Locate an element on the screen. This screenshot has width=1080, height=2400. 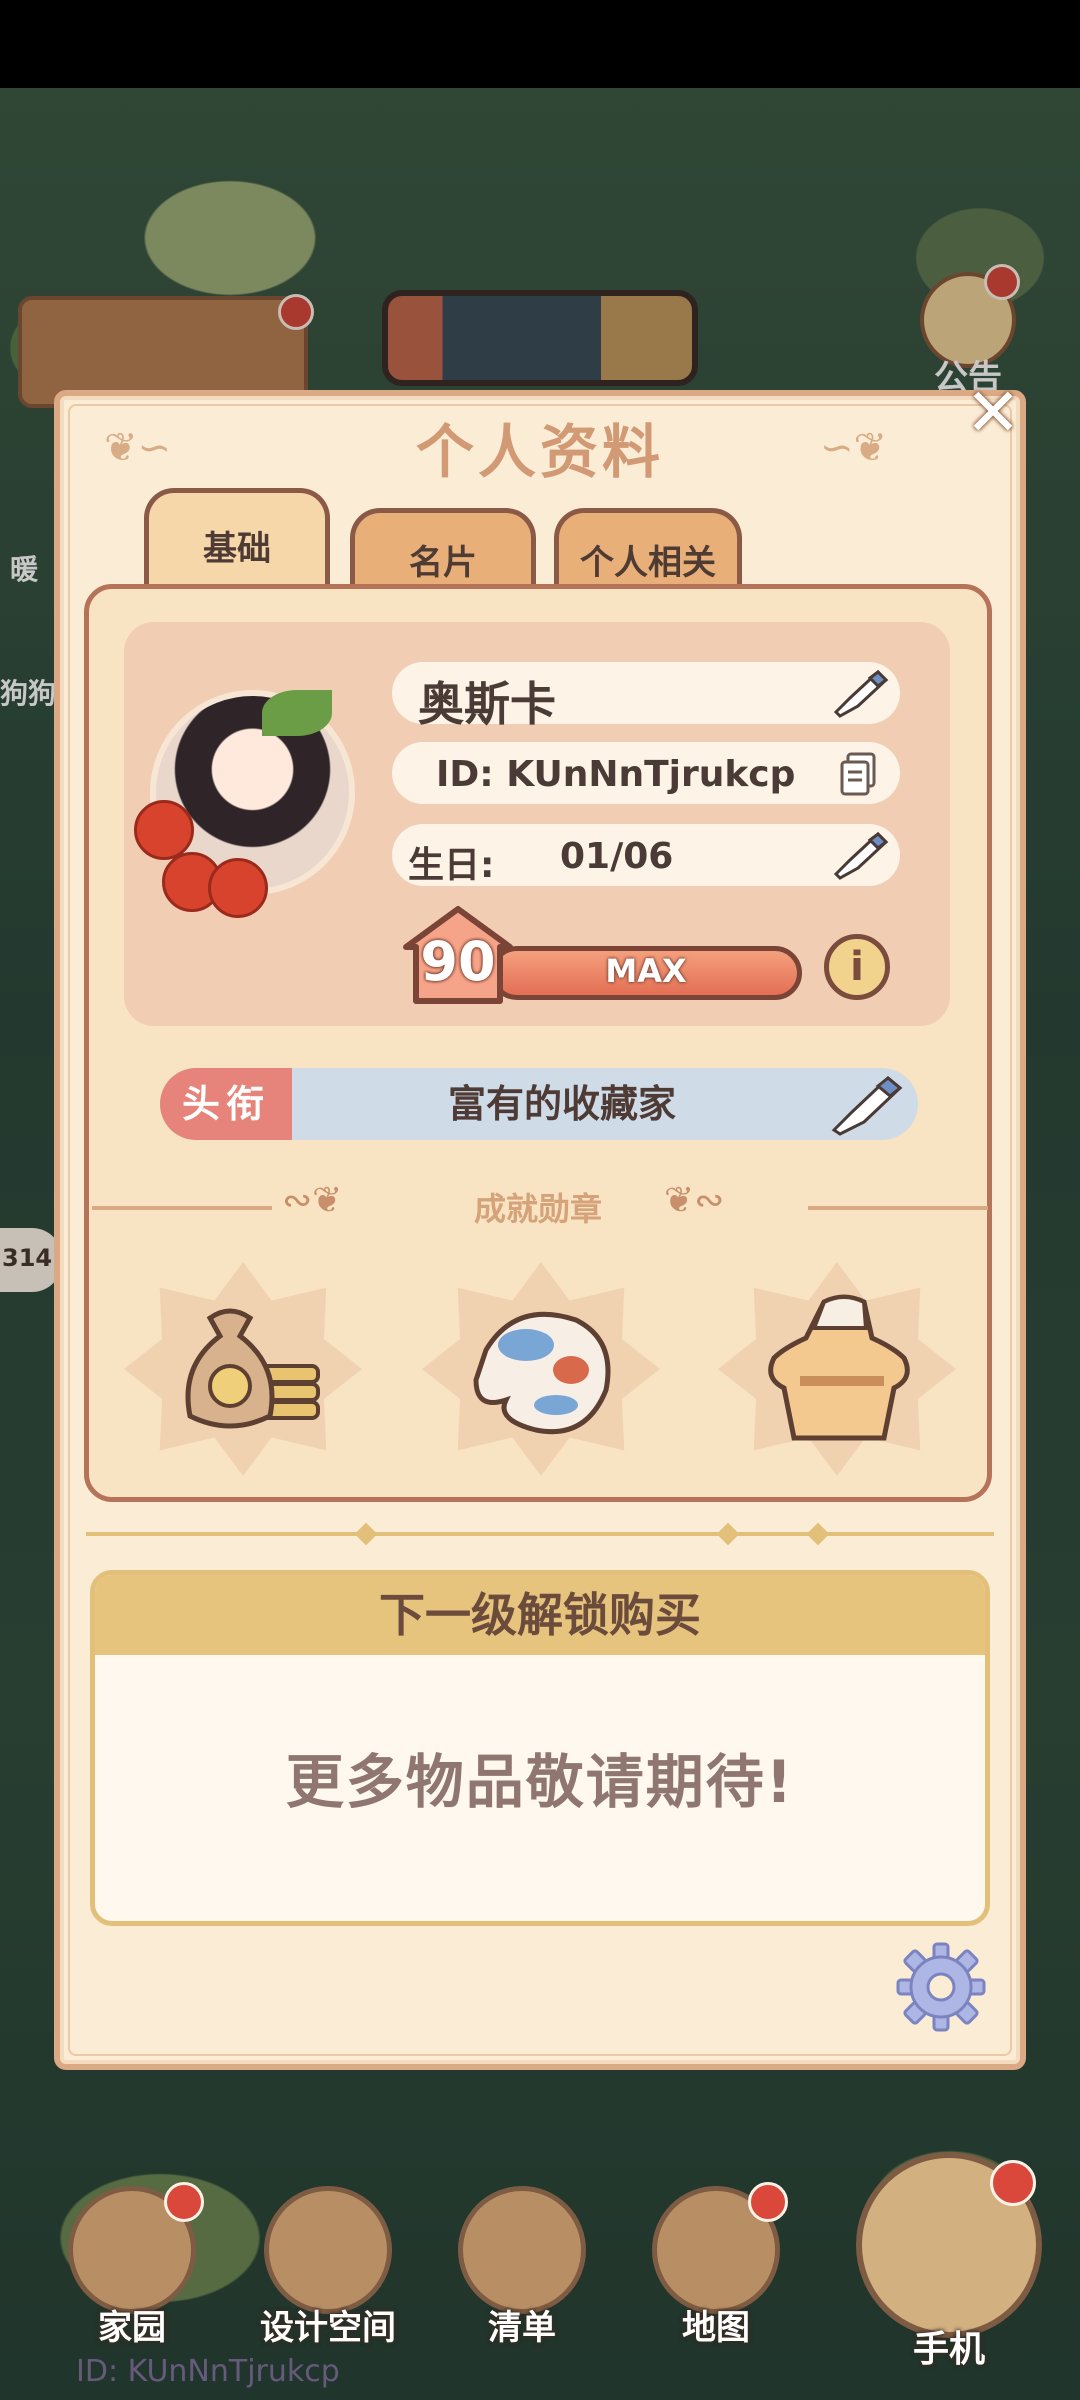
checklist-icon is located at coordinates (522, 2250).